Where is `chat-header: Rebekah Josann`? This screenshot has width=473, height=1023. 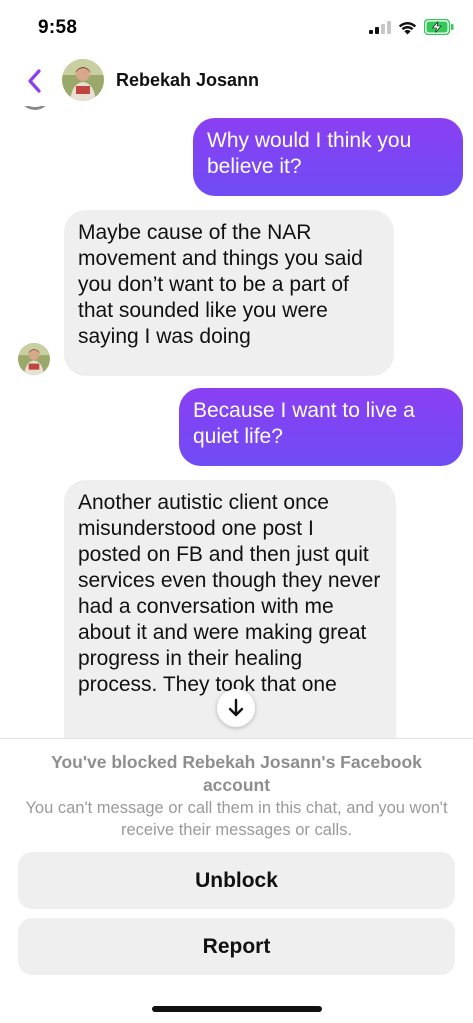 chat-header: Rebekah Josann is located at coordinates (236, 81).